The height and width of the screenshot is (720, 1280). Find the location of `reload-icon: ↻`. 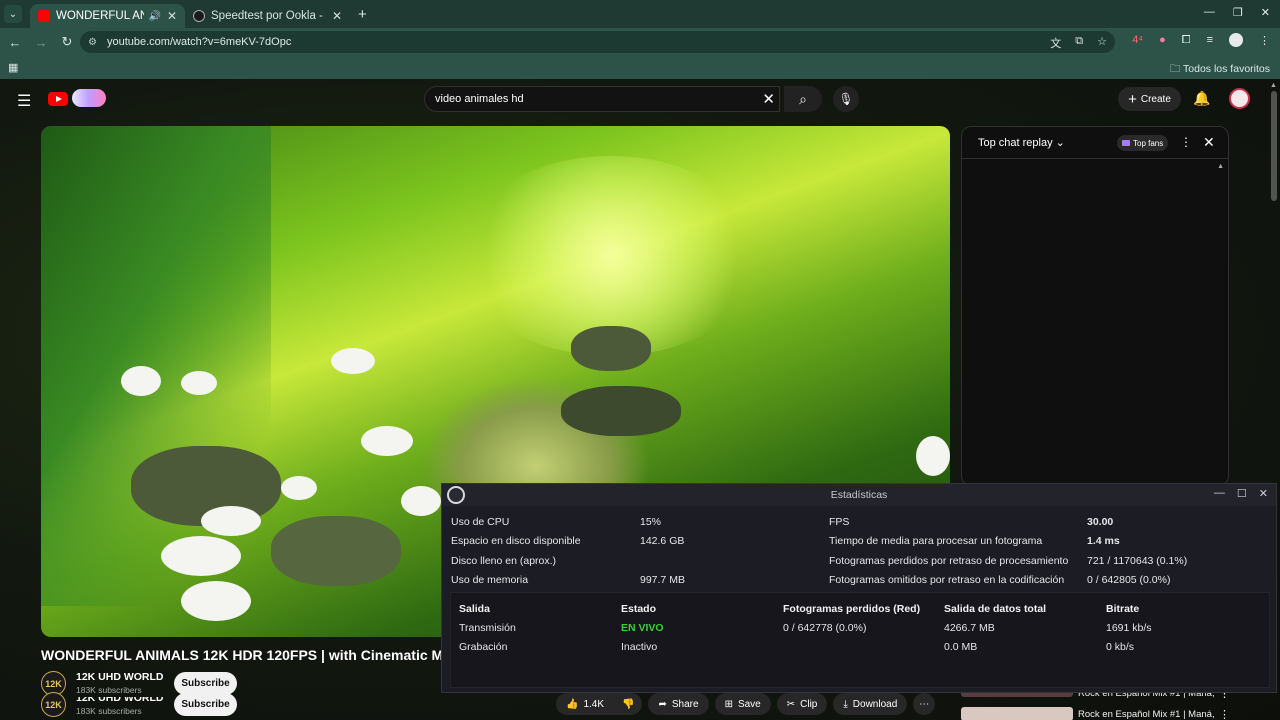

reload-icon: ↻ is located at coordinates (67, 42).